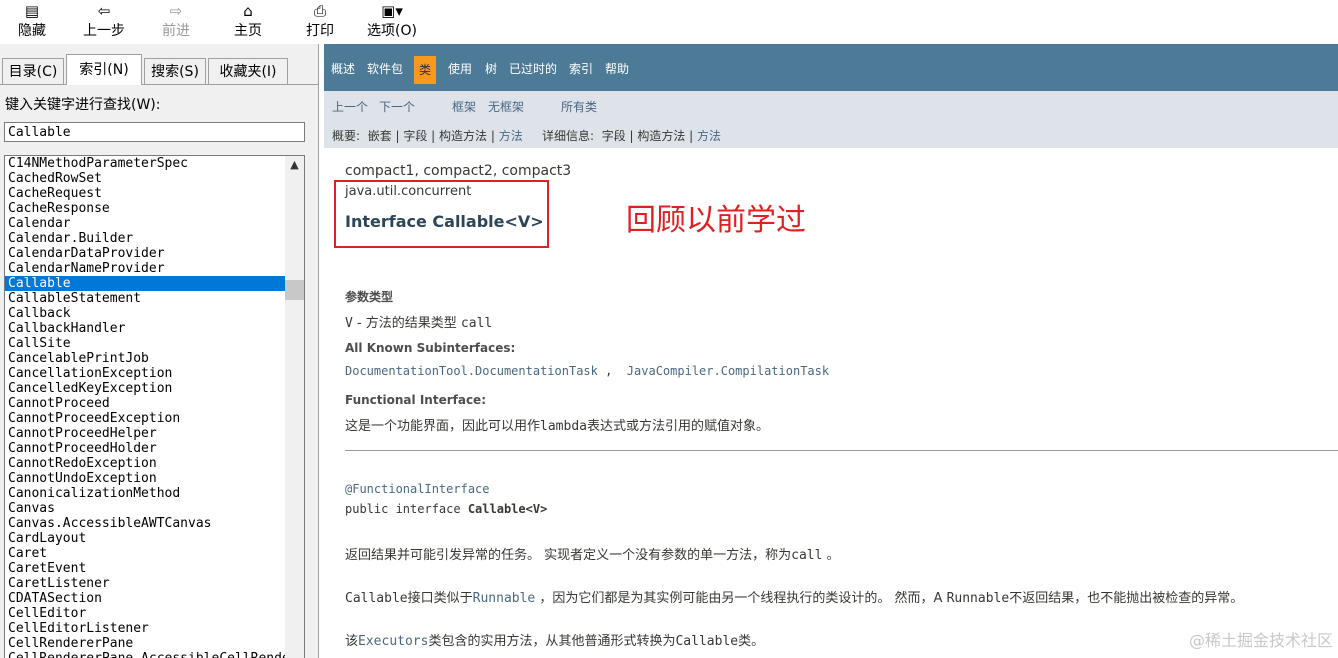 The height and width of the screenshot is (658, 1338). What do you see at coordinates (581, 69) in the screenshot?
I see `nav-index: 索引` at bounding box center [581, 69].